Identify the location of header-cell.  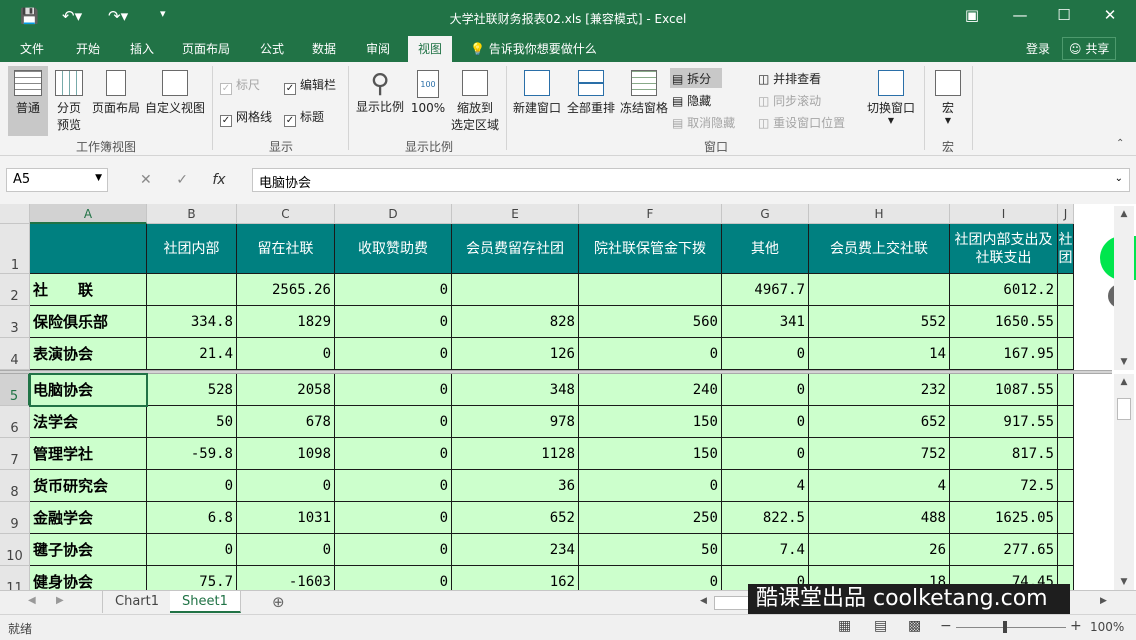
(88, 249).